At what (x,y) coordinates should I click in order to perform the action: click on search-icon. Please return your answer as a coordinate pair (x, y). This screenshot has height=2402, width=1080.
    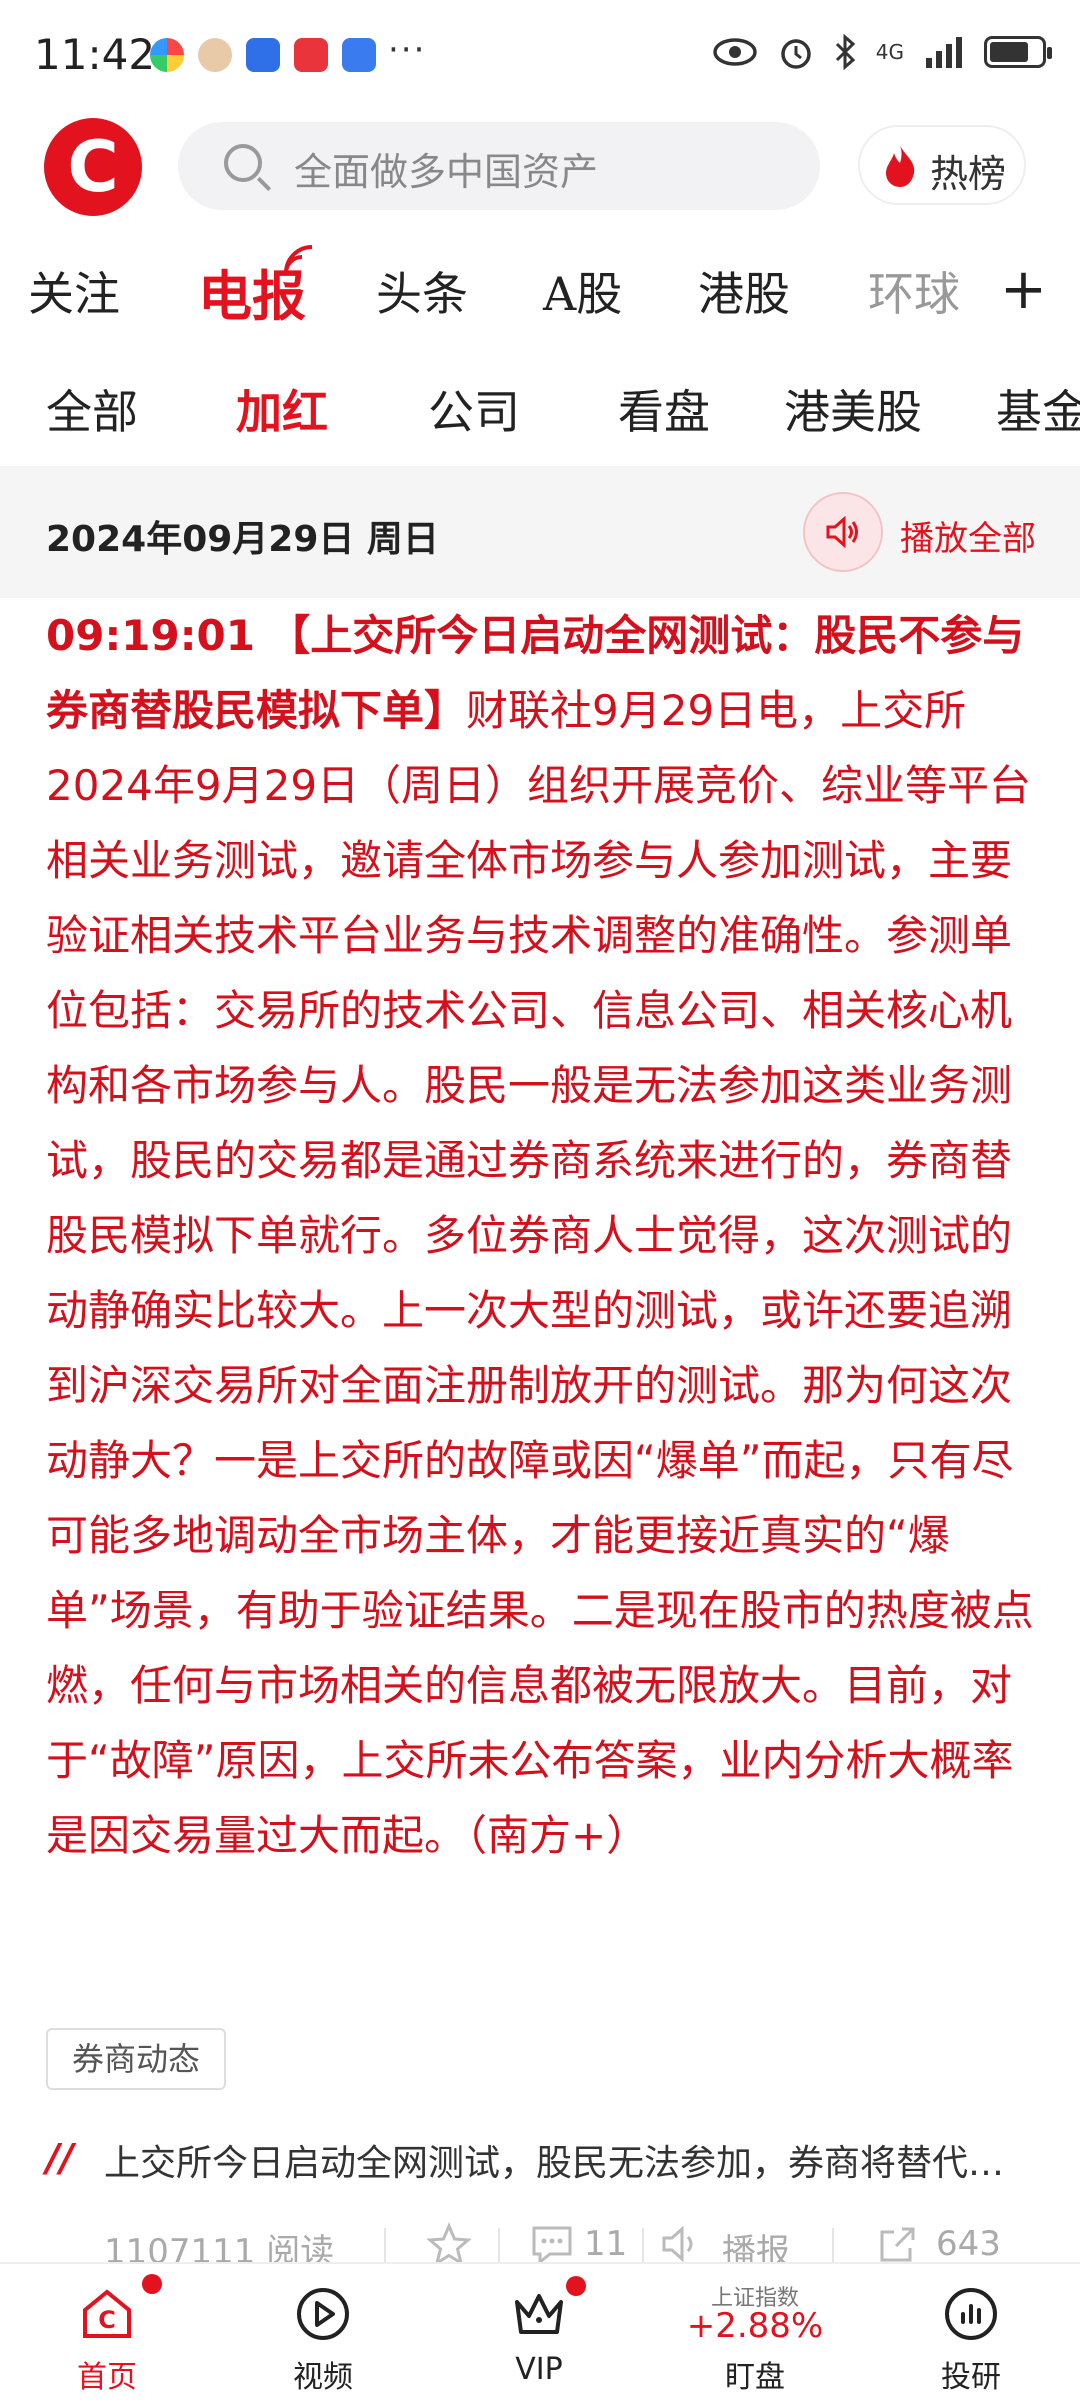
    Looking at the image, I should click on (243, 163).